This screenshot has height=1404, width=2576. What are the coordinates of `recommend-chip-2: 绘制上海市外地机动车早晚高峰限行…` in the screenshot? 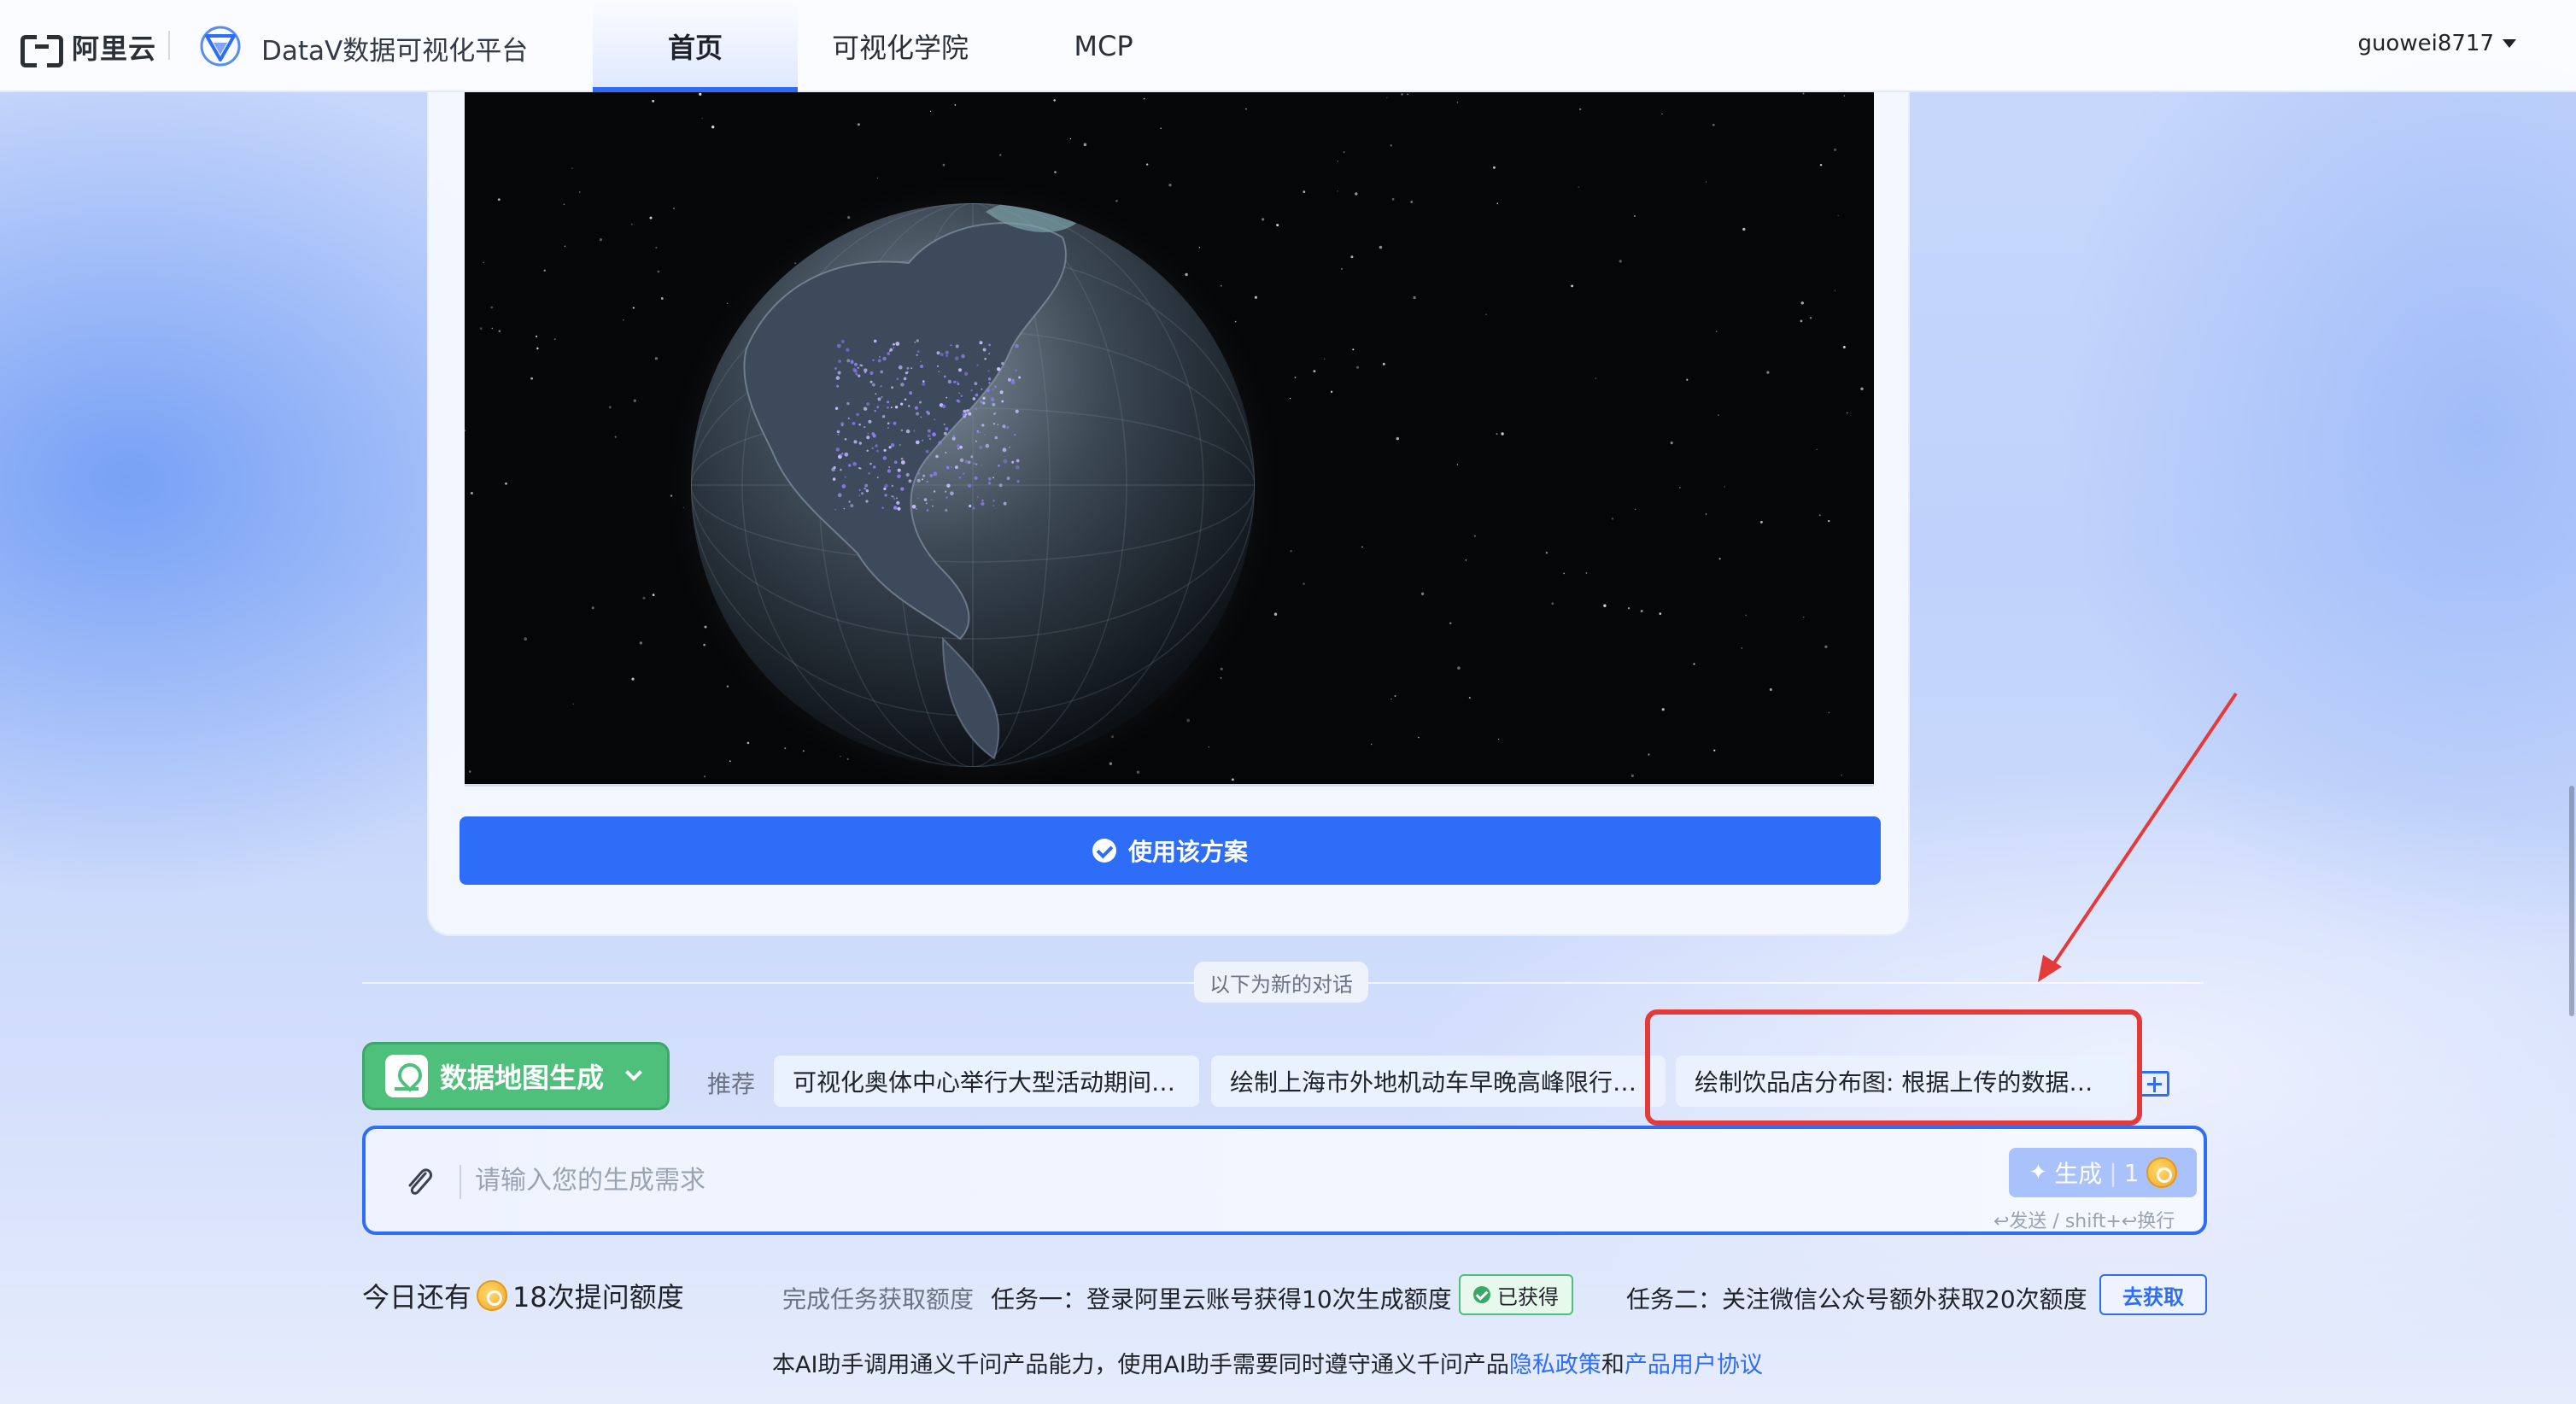 It's located at (1438, 1081).